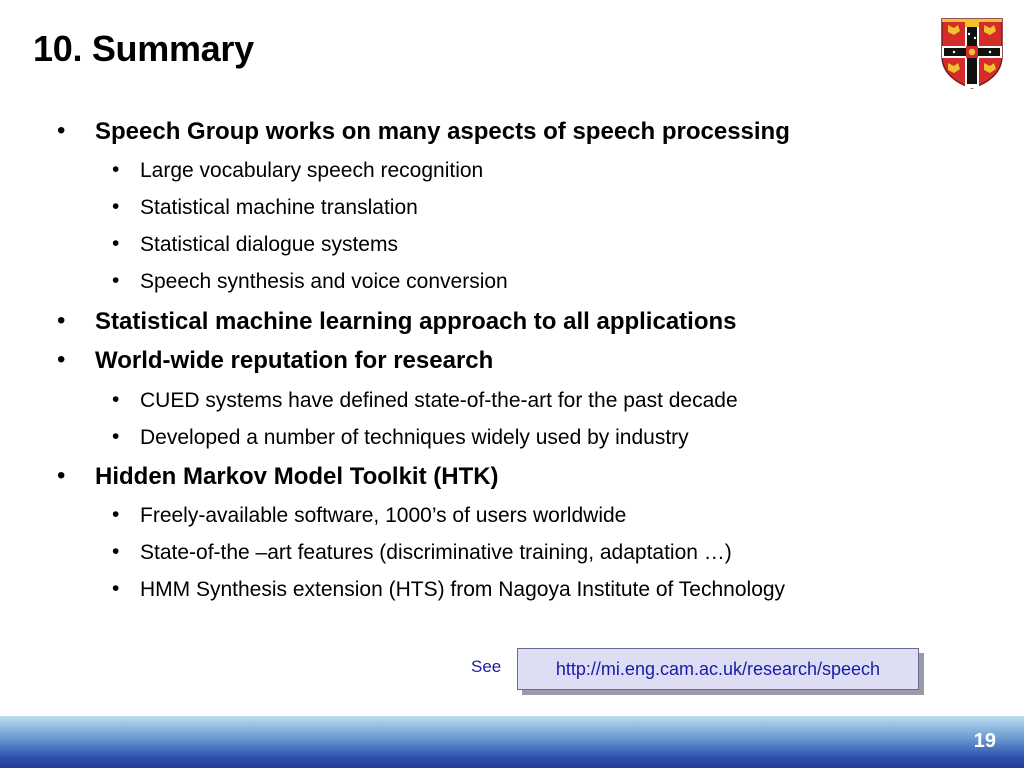 This screenshot has height=768, width=1024. Describe the element at coordinates (143, 48) in the screenshot. I see `slide-title: 10. Summary` at that location.